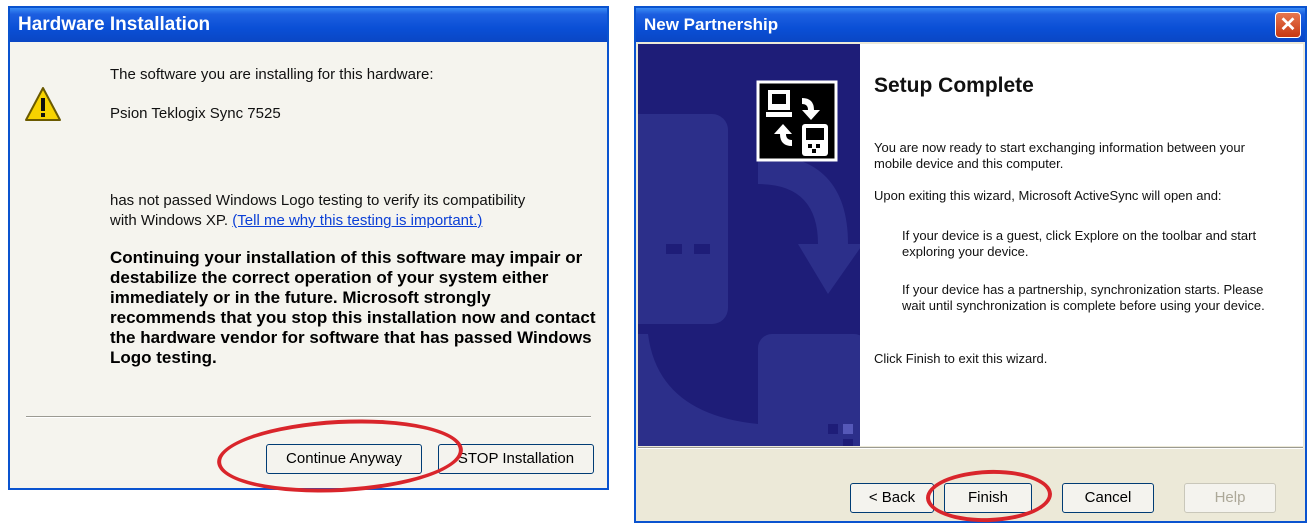 This screenshot has height=525, width=1308. What do you see at coordinates (970, 25) in the screenshot?
I see `partnership-dialog-title: New Partnership` at bounding box center [970, 25].